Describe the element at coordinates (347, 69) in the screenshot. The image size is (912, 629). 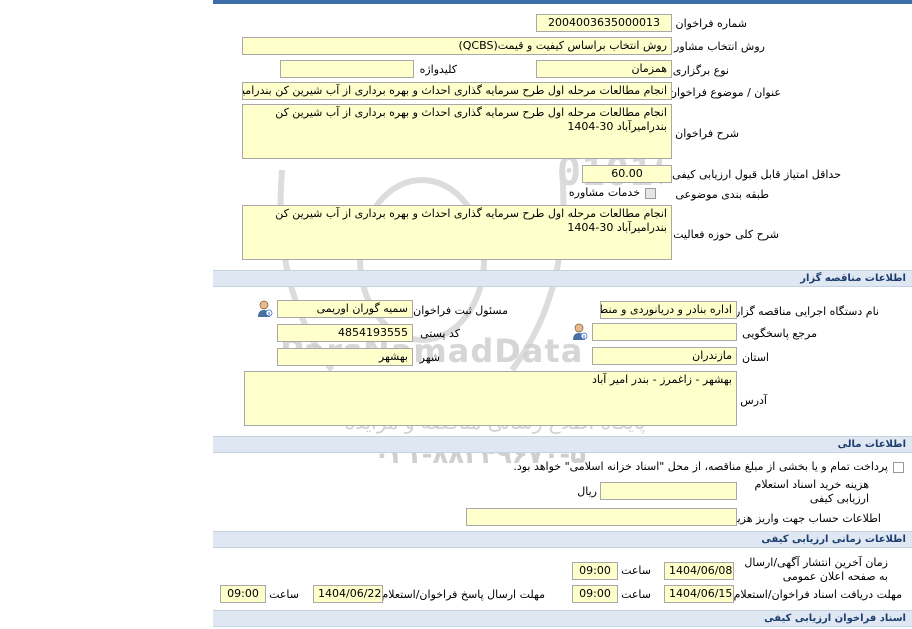
I see `keyword-field` at that location.